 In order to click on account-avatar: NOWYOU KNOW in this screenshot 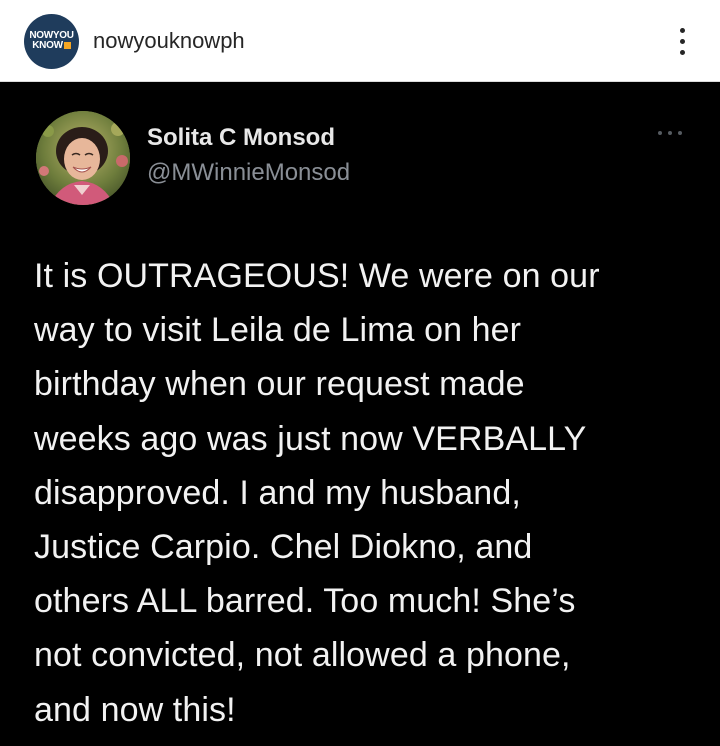, I will do `click(51, 41)`.